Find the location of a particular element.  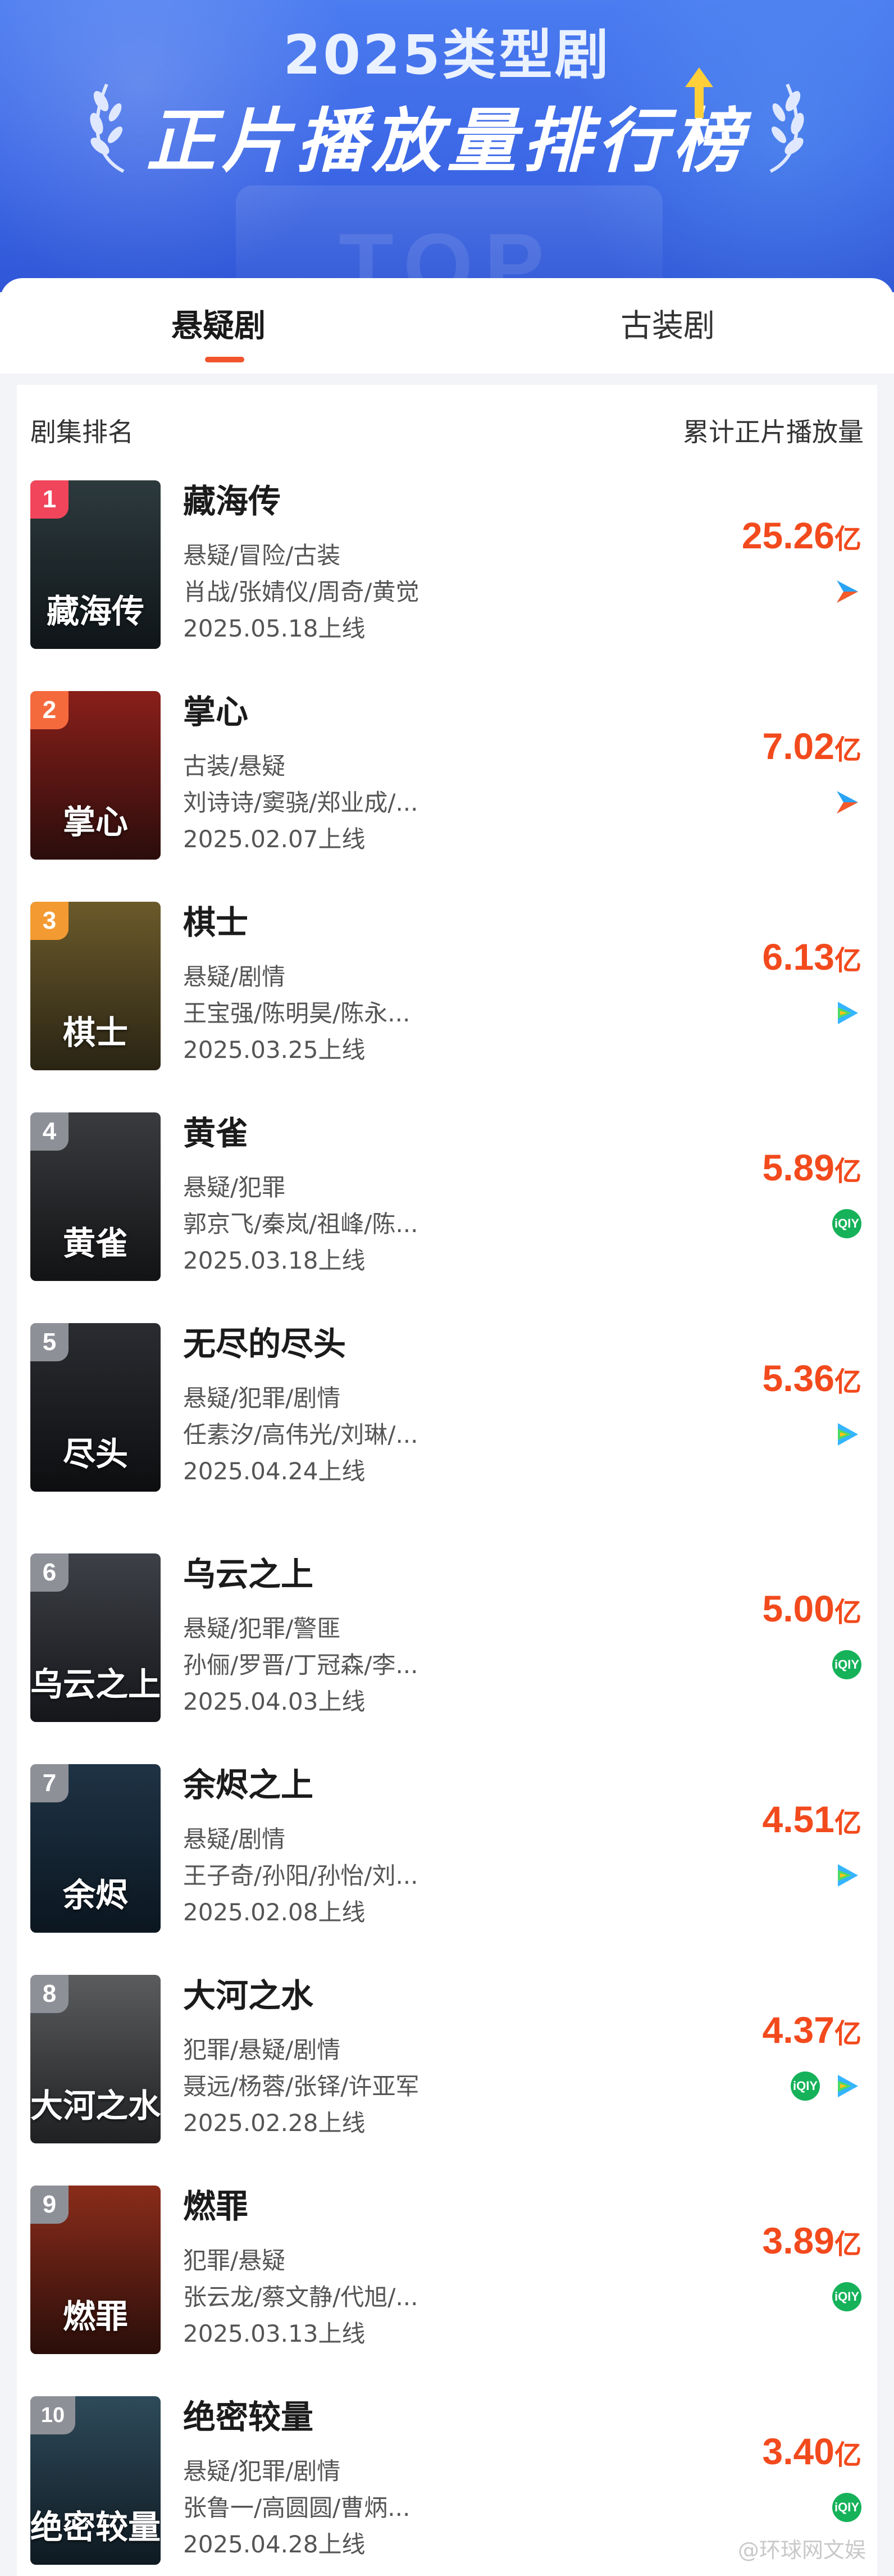

rank-badge: 4 is located at coordinates (50, 1131).